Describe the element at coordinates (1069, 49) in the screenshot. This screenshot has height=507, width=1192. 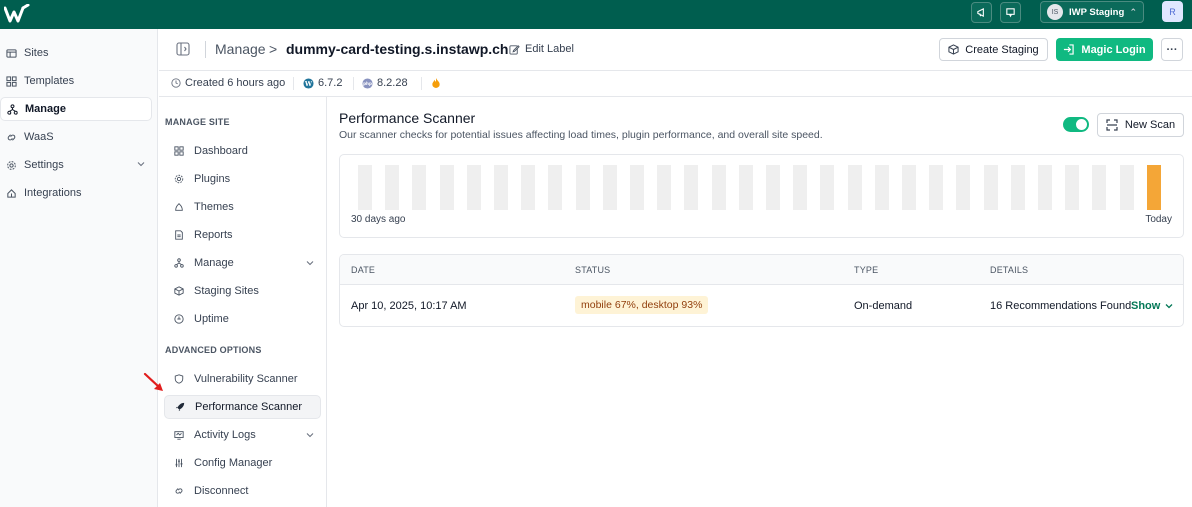
I see `login-icon` at that location.